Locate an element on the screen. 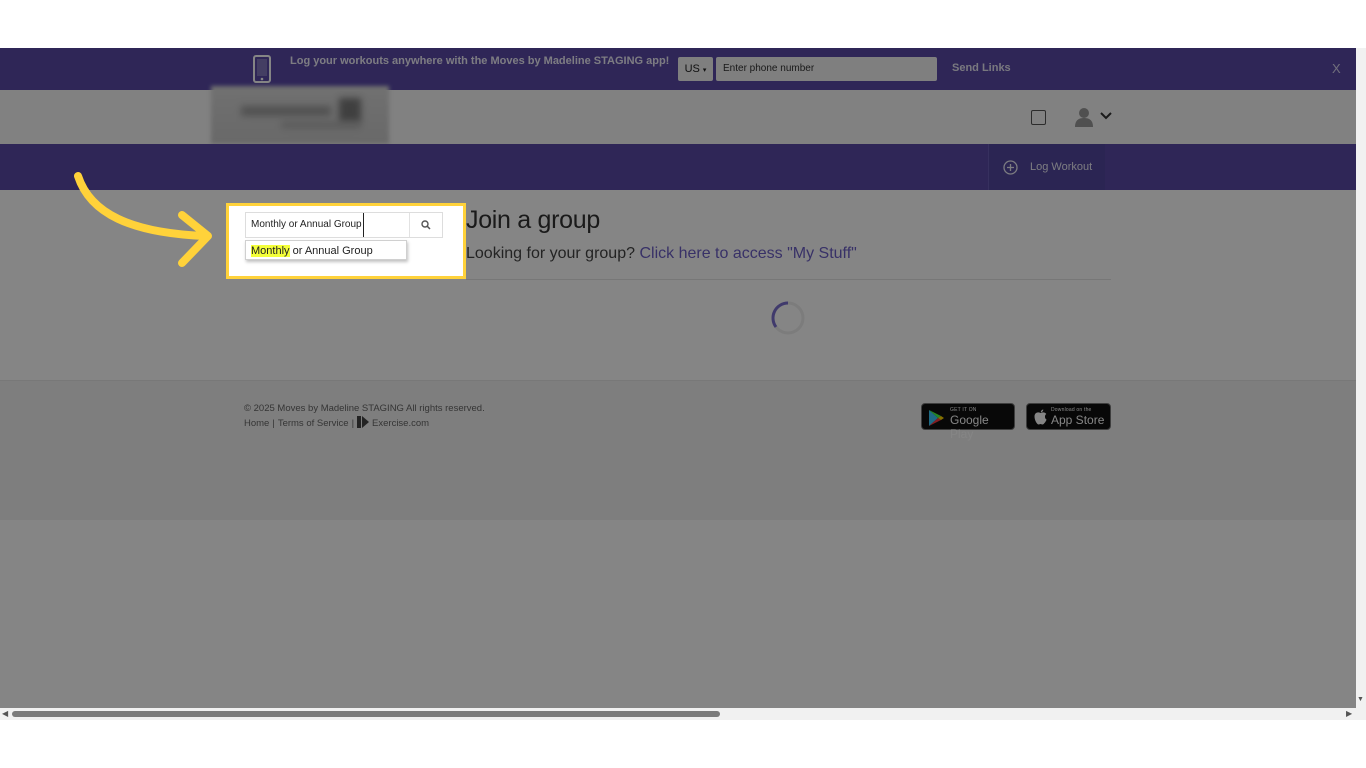 The image size is (1366, 768). phone-icon is located at coordinates (262, 69).